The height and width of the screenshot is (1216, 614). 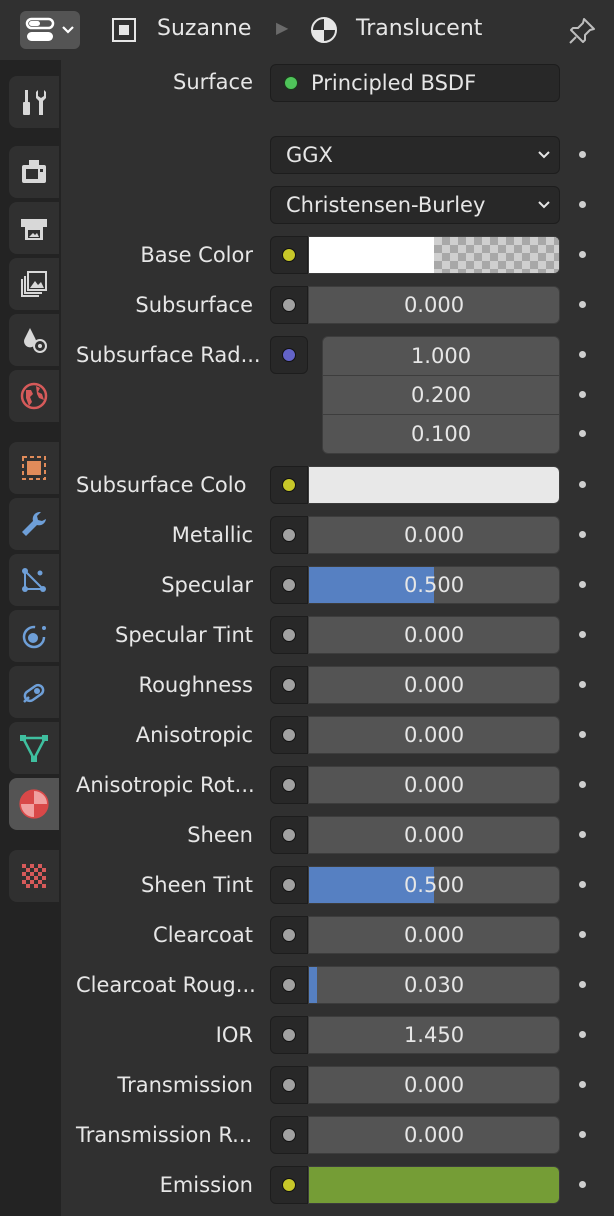 What do you see at coordinates (289, 885) in the screenshot?
I see `sheen-tint-socket` at bounding box center [289, 885].